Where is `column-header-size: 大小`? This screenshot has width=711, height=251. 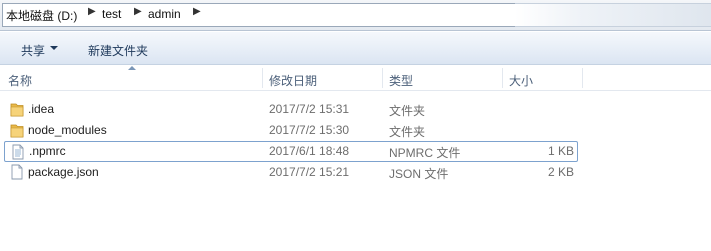
column-header-size: 大小 is located at coordinates (521, 80).